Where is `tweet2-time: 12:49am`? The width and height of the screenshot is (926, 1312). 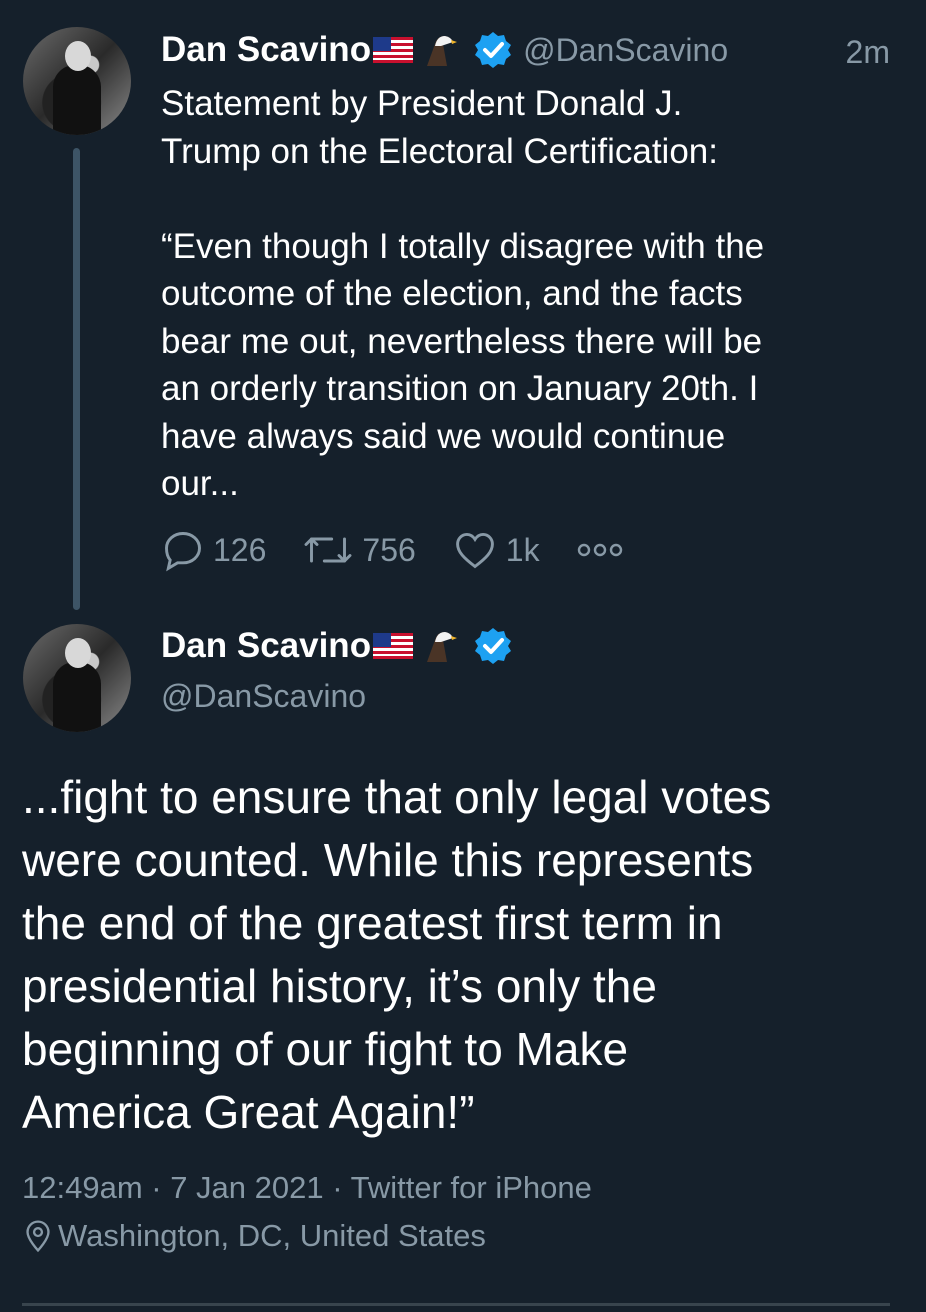 tweet2-time: 12:49am is located at coordinates (82, 1187).